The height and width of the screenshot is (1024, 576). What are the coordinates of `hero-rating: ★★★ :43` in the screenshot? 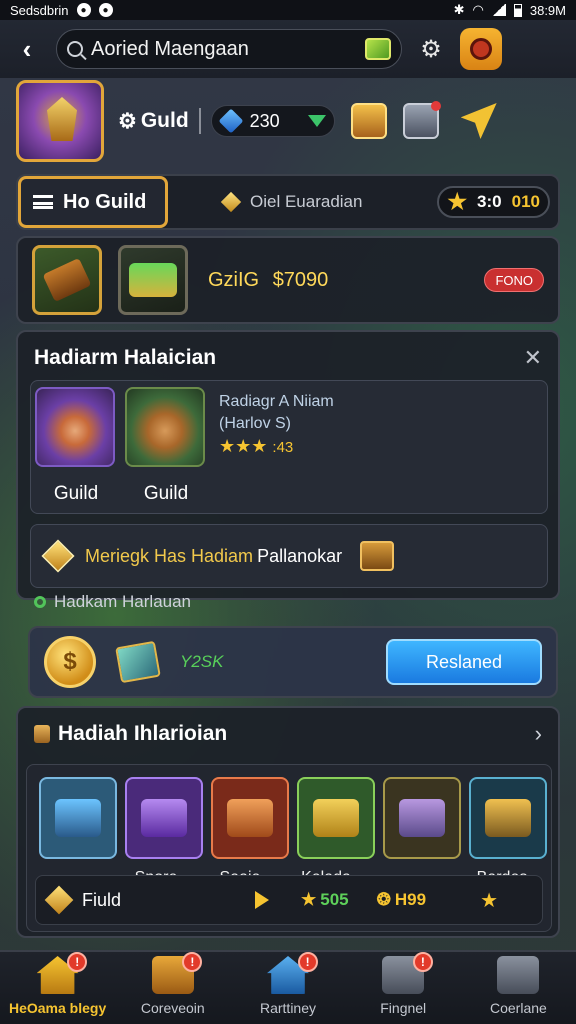 It's located at (256, 446).